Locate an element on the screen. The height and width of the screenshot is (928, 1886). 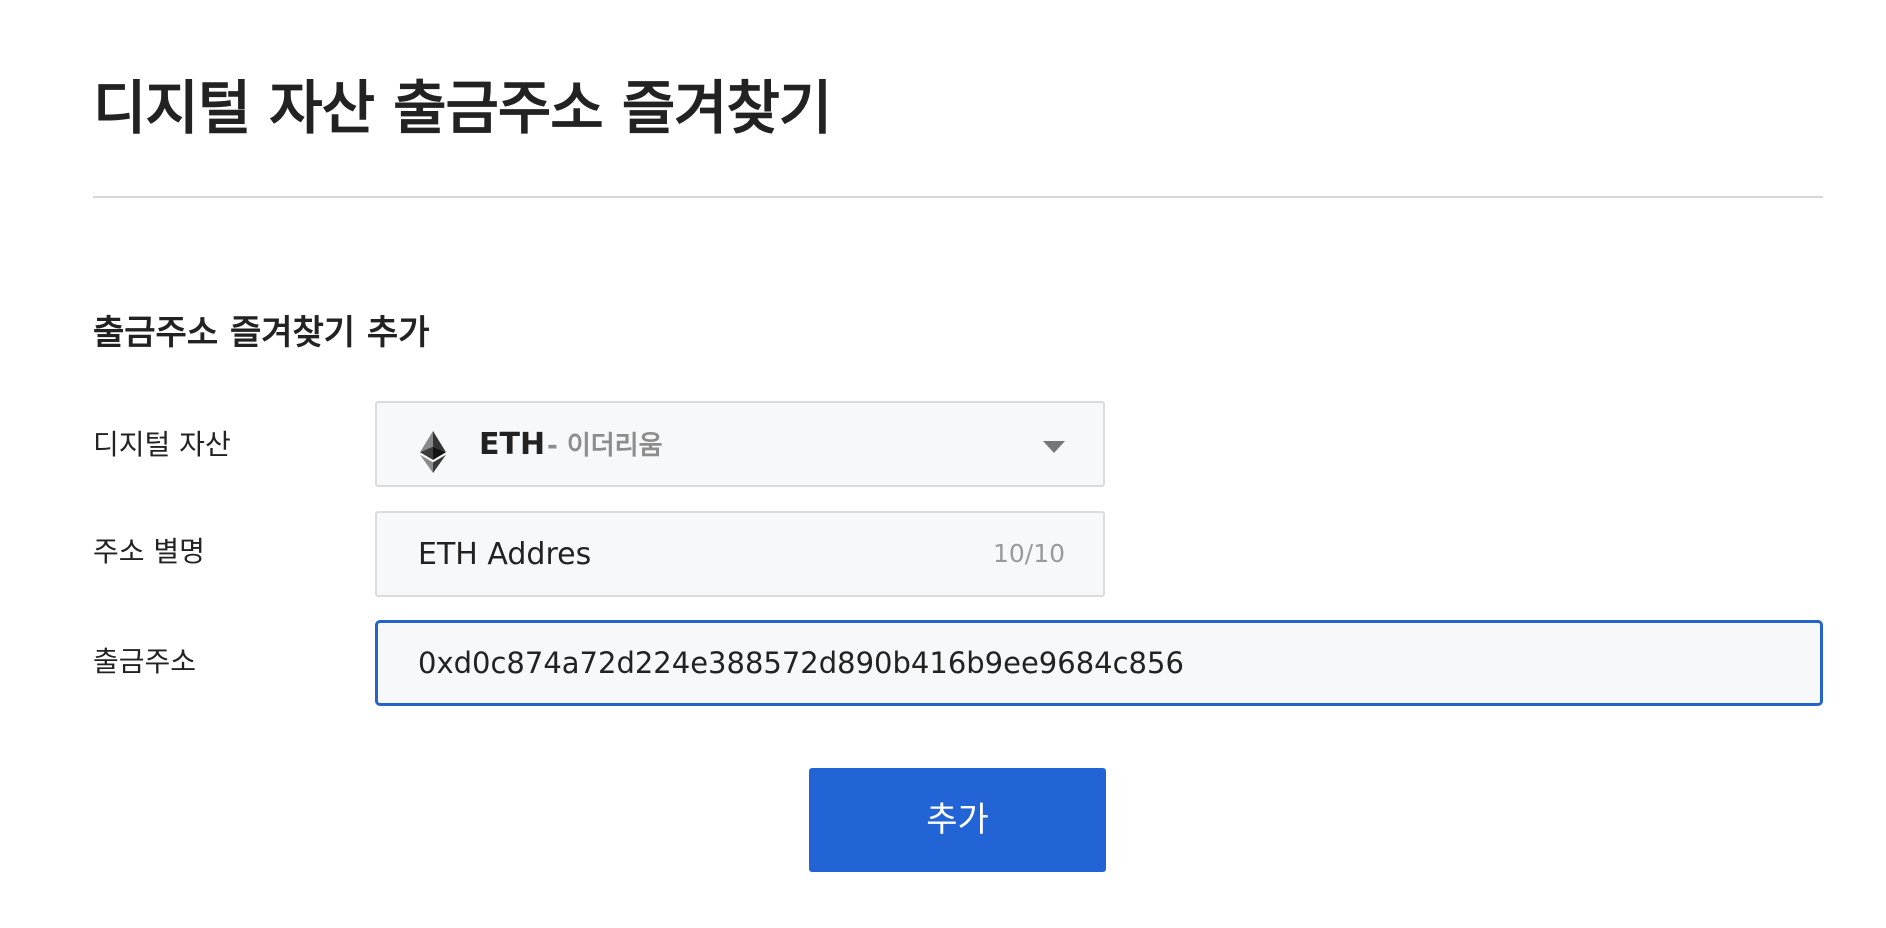
selected-asset-name: - 이더리움 is located at coordinates (605, 446).